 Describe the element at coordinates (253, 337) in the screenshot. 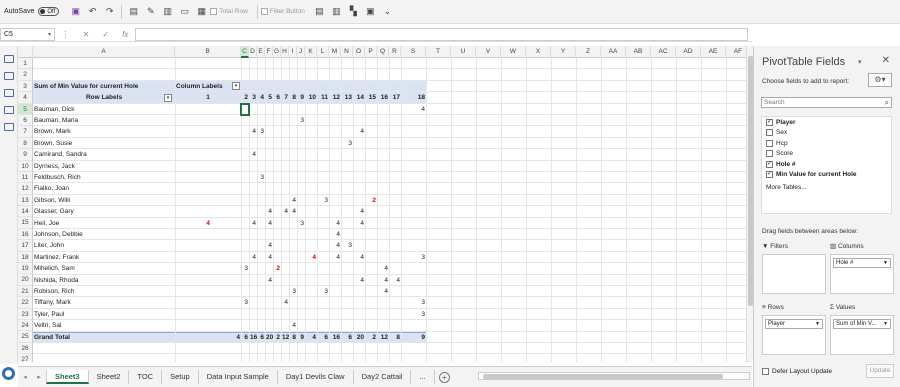

I see `grand-total-value: 16` at that location.